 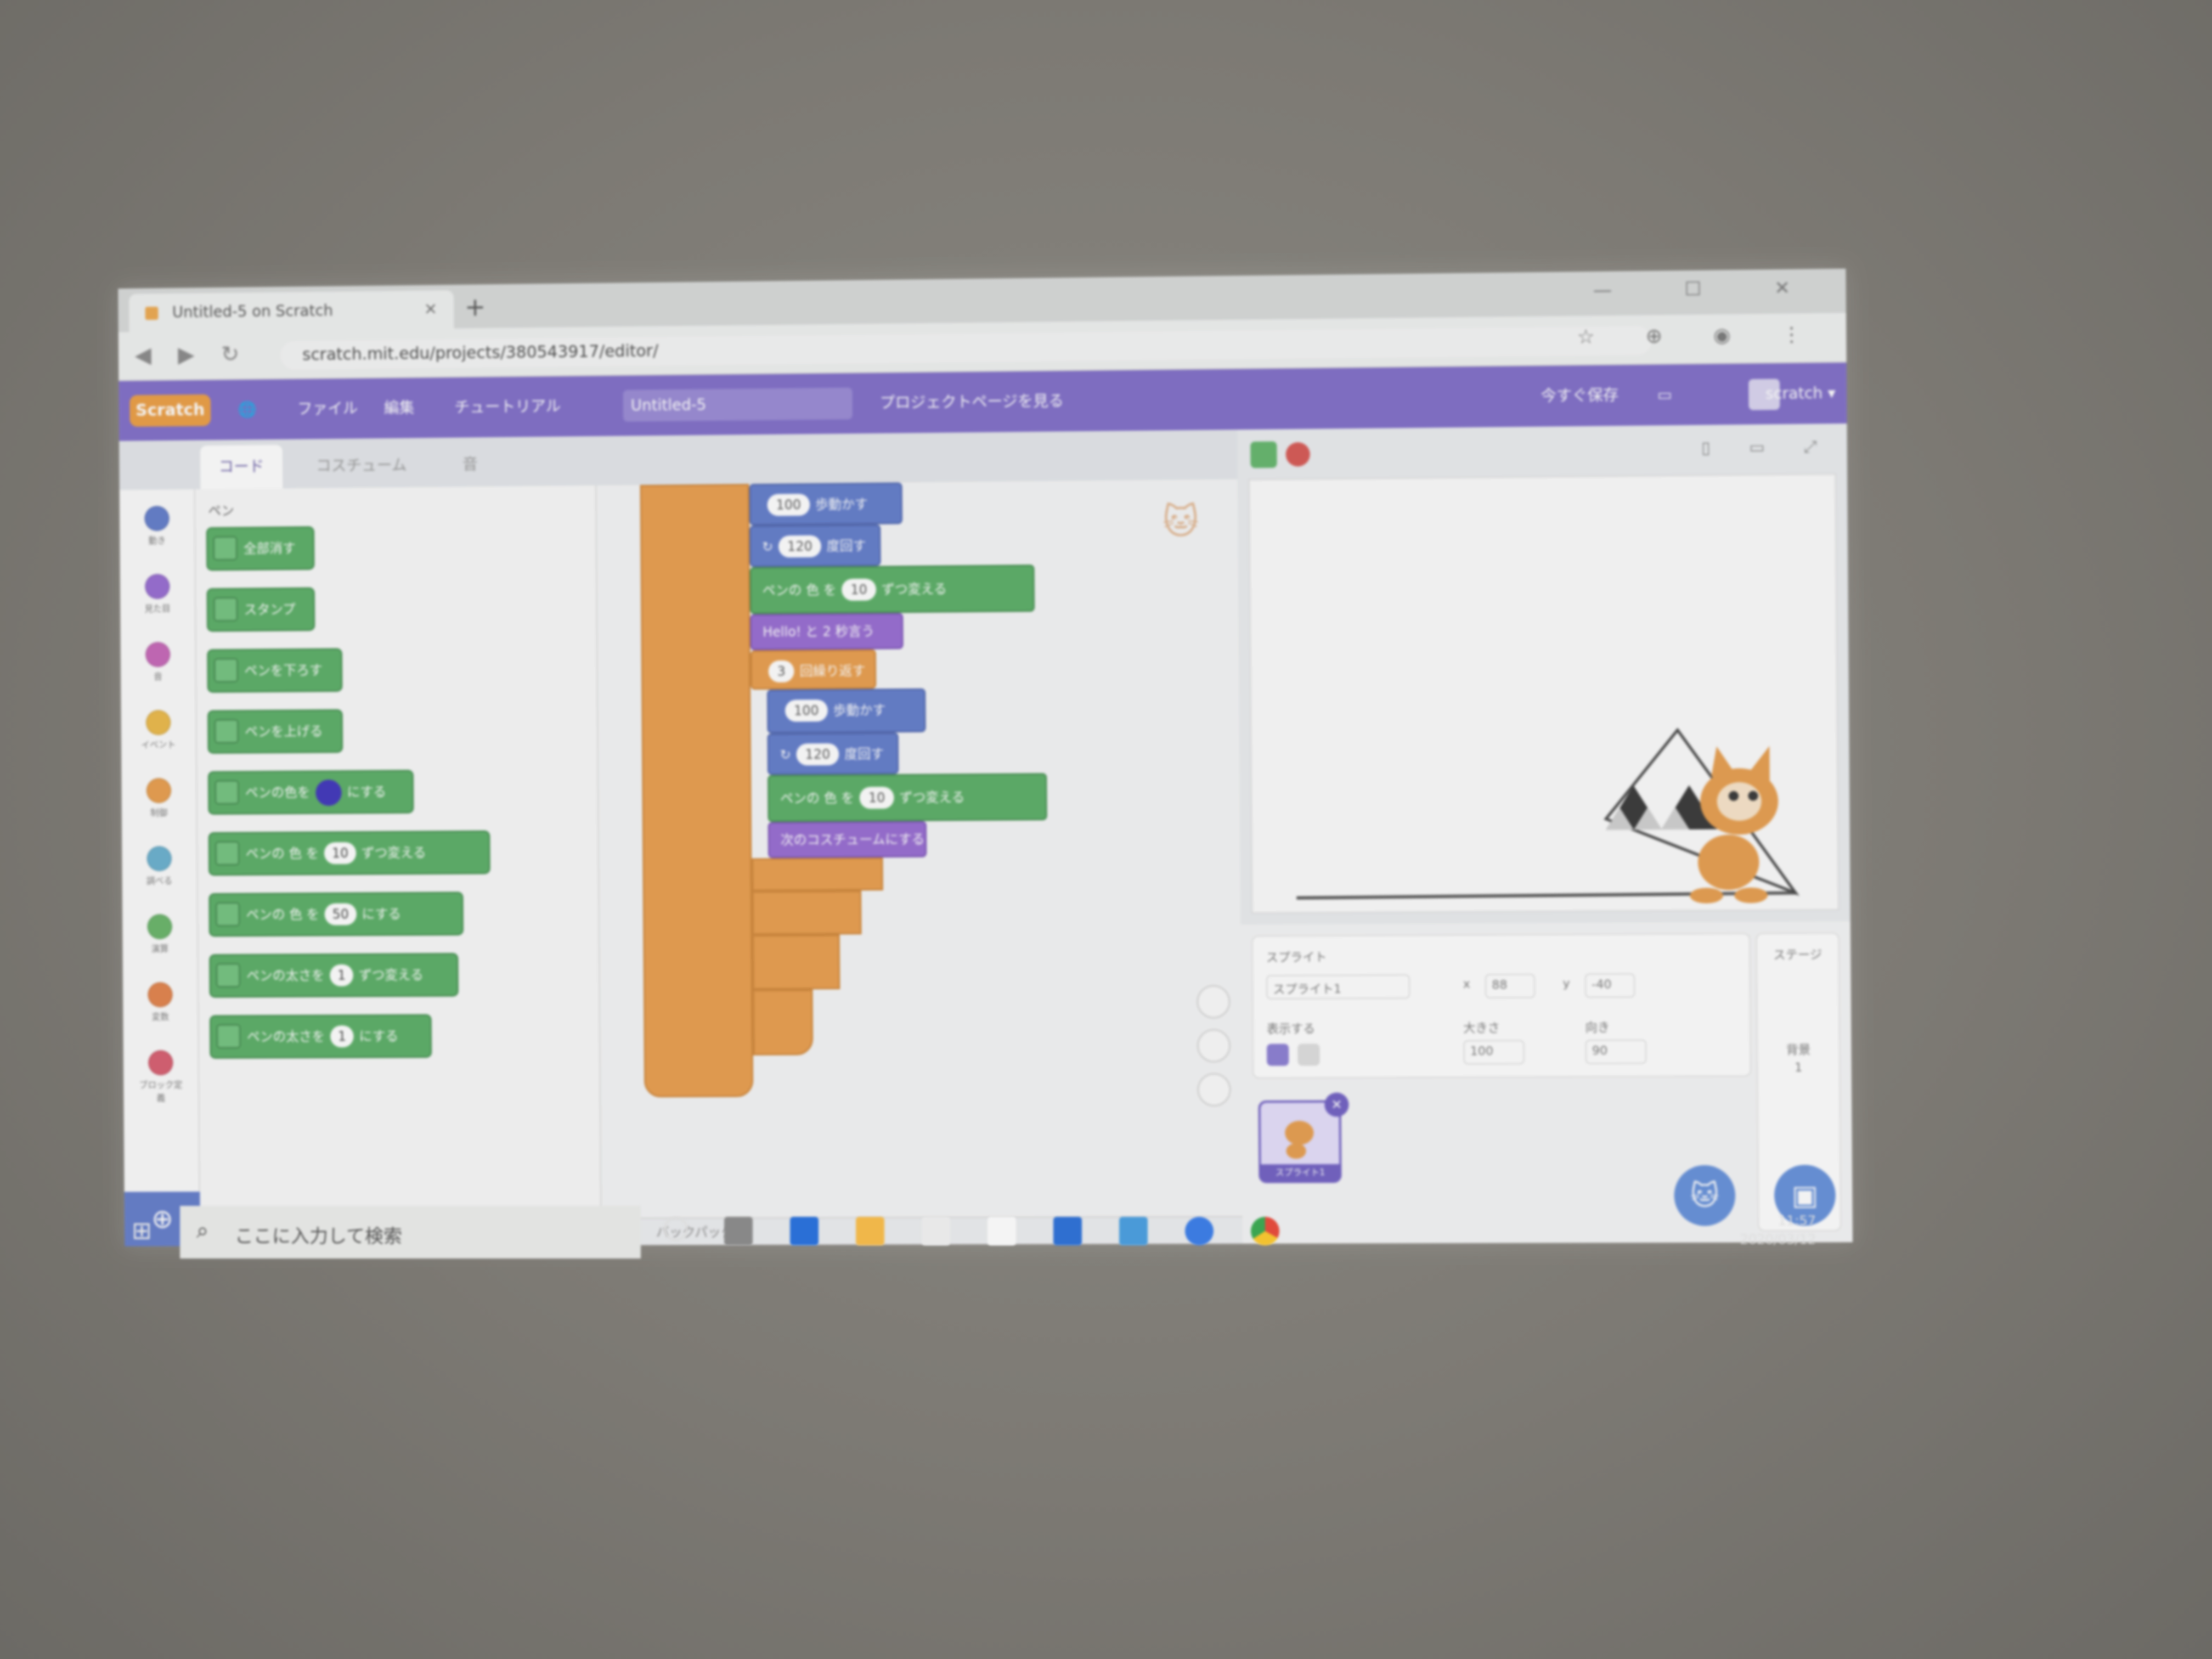 I want to click on chrome-icon, so click(x=1265, y=1231).